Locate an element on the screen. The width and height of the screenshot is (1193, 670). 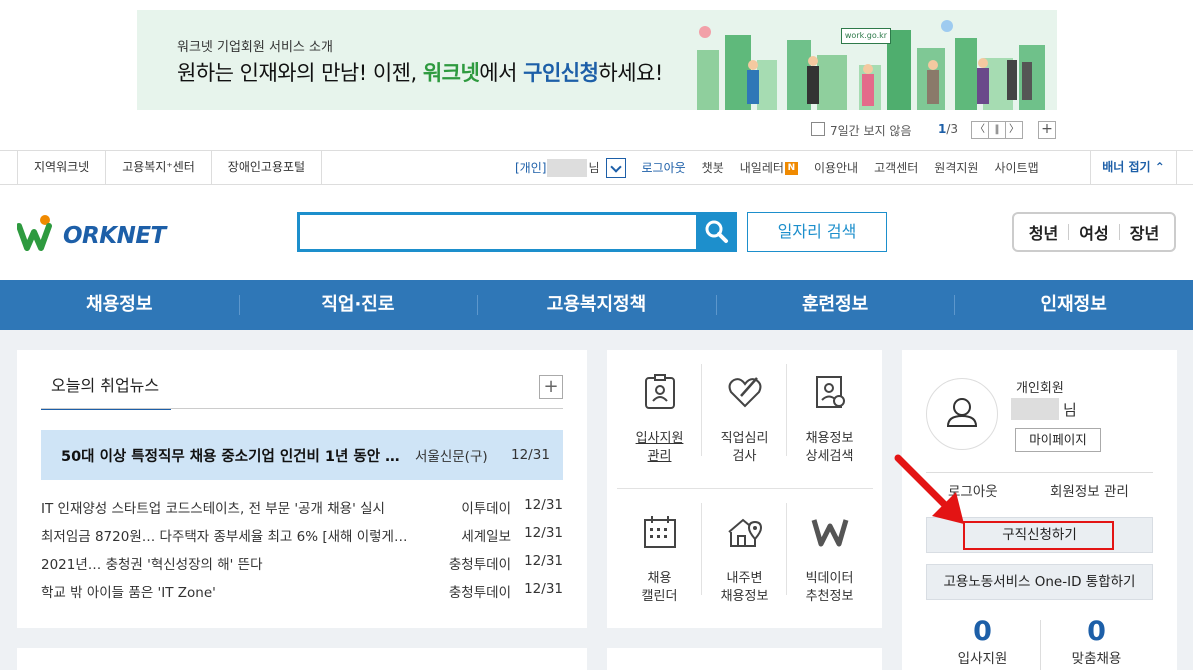
nav-welfare-policy: 고용복지정책 is located at coordinates (596, 305).